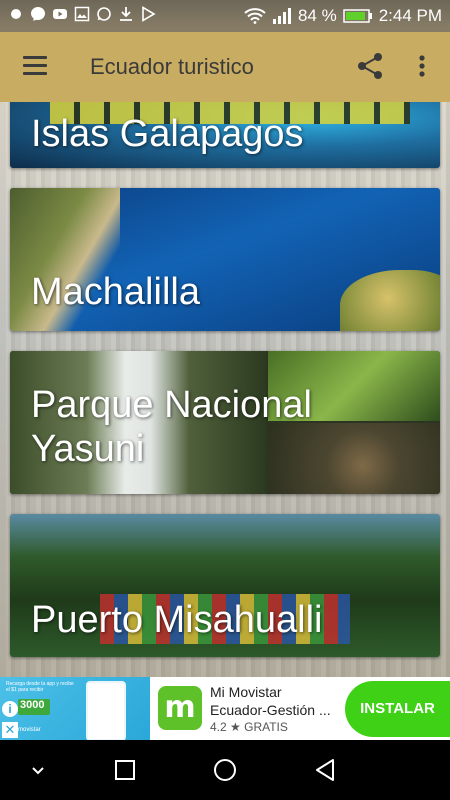 This screenshot has width=450, height=800. I want to click on ad-thumb-brand: movistar, so click(29, 730).